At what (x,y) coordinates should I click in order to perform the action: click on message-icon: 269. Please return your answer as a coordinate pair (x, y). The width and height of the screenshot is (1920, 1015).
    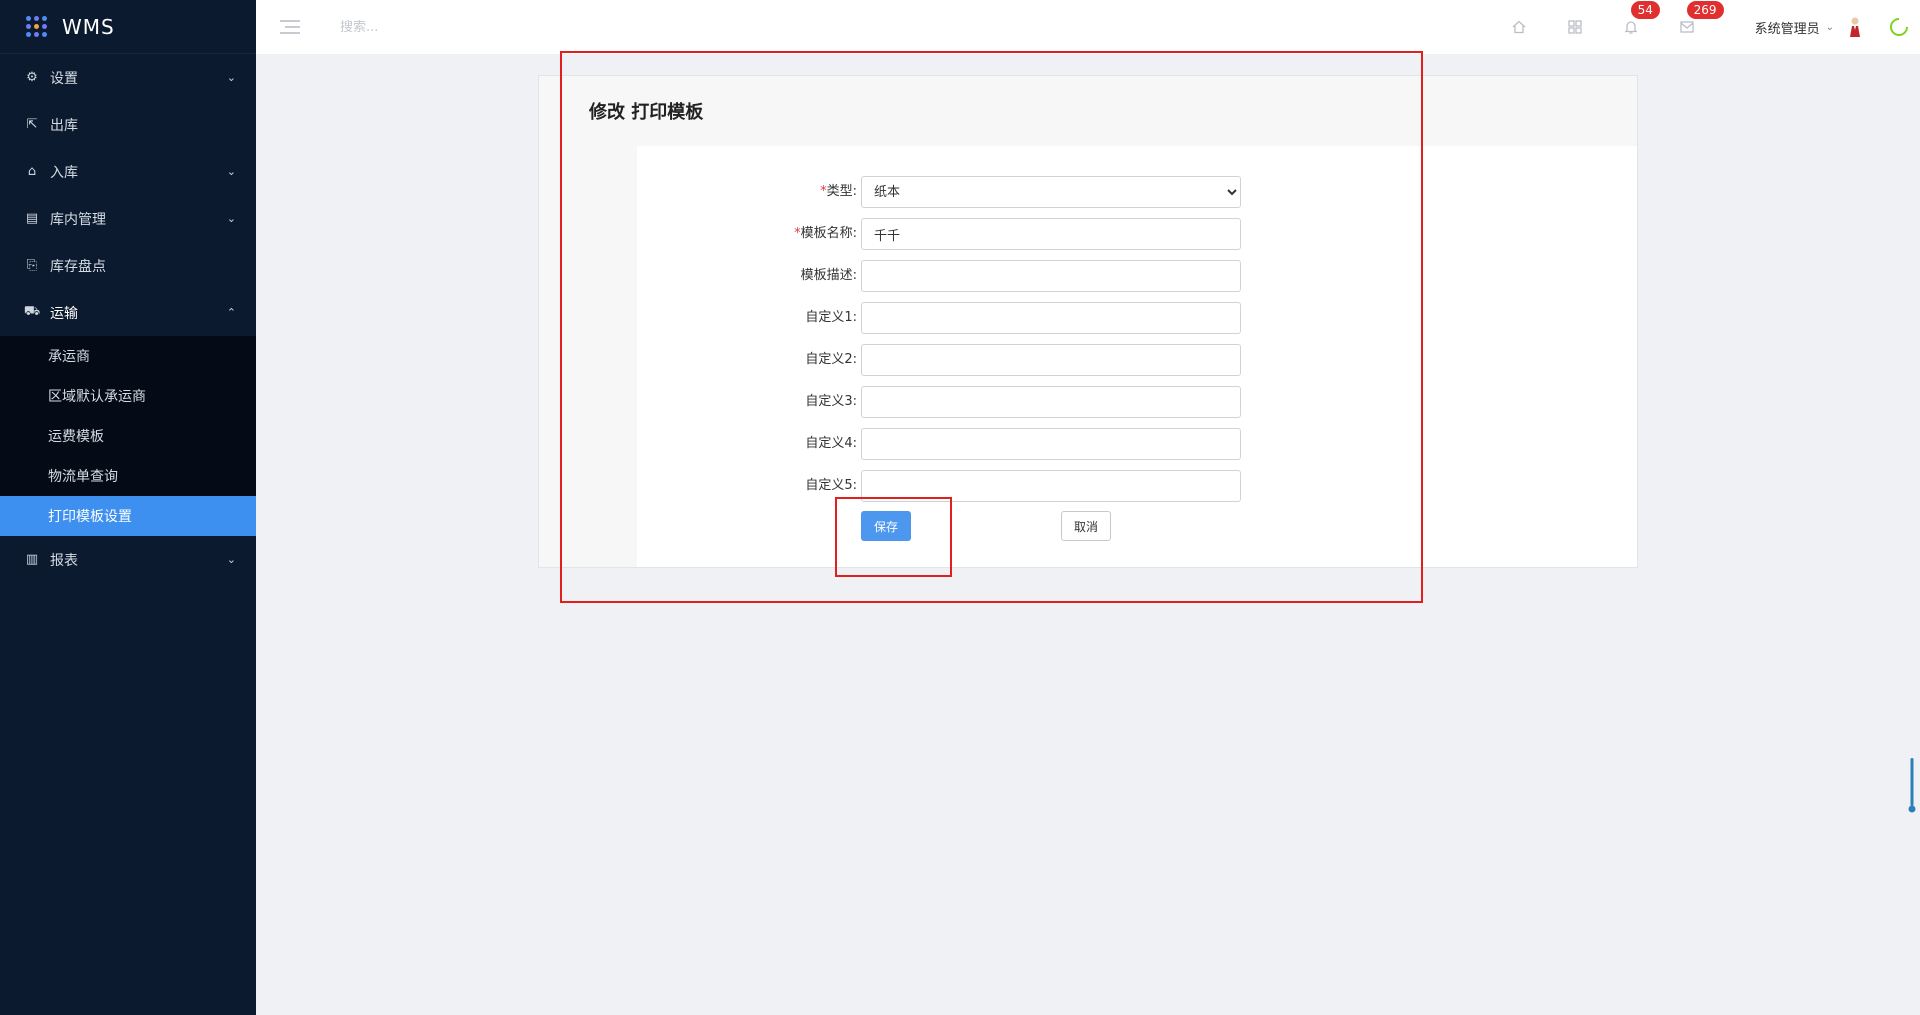
    Looking at the image, I should click on (1691, 27).